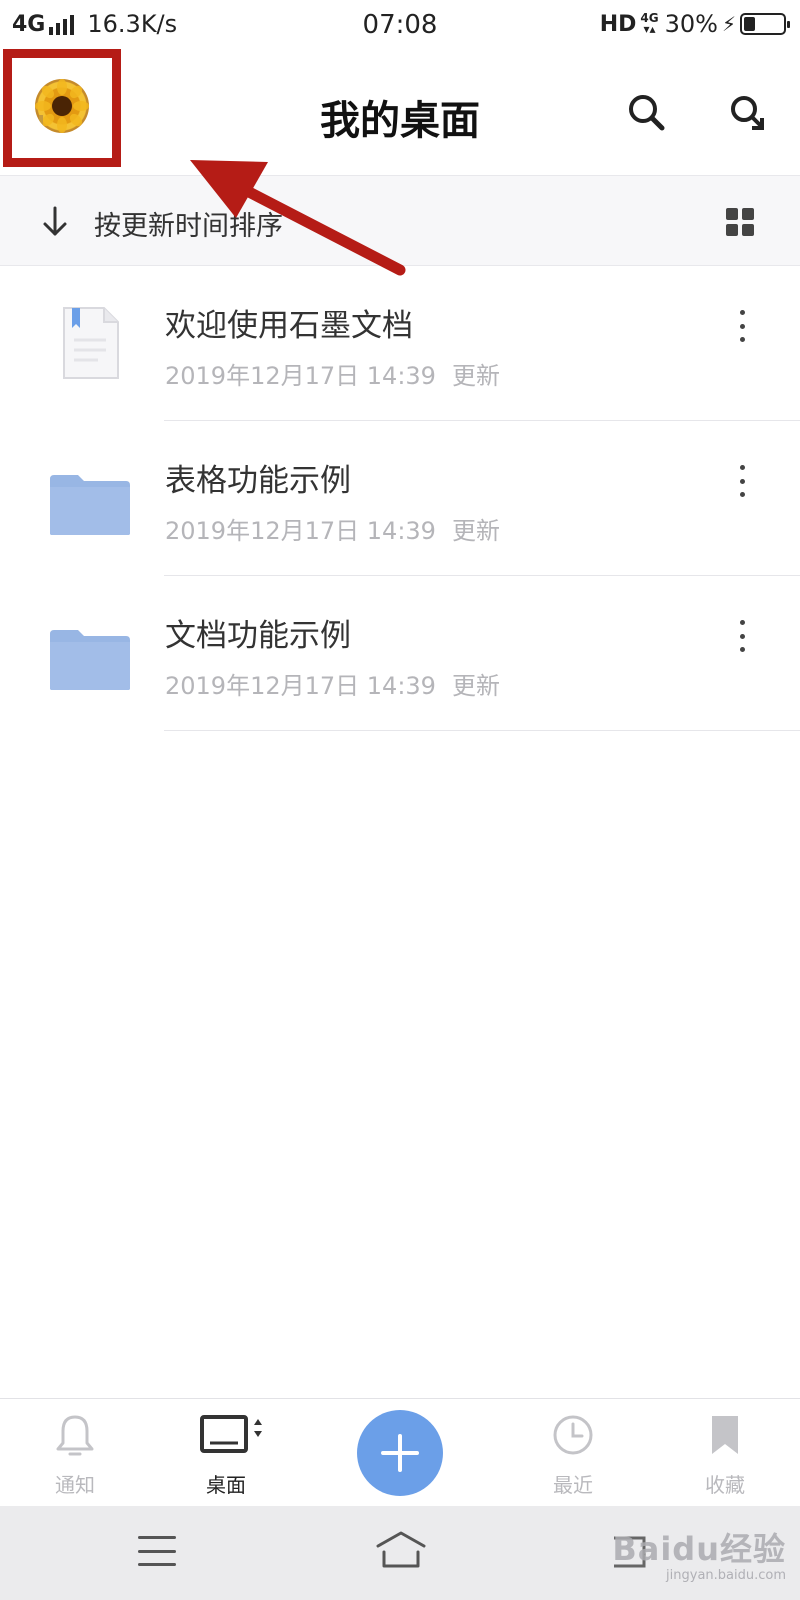 The height and width of the screenshot is (1600, 800). I want to click on nav-label: 桌面, so click(226, 1485).